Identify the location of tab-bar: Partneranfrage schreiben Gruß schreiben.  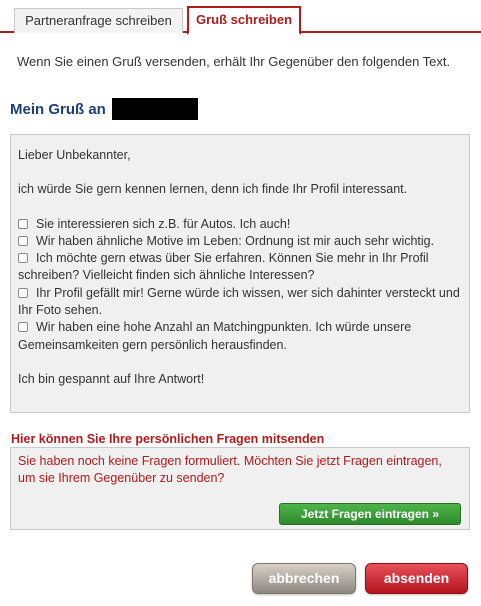
(240, 17).